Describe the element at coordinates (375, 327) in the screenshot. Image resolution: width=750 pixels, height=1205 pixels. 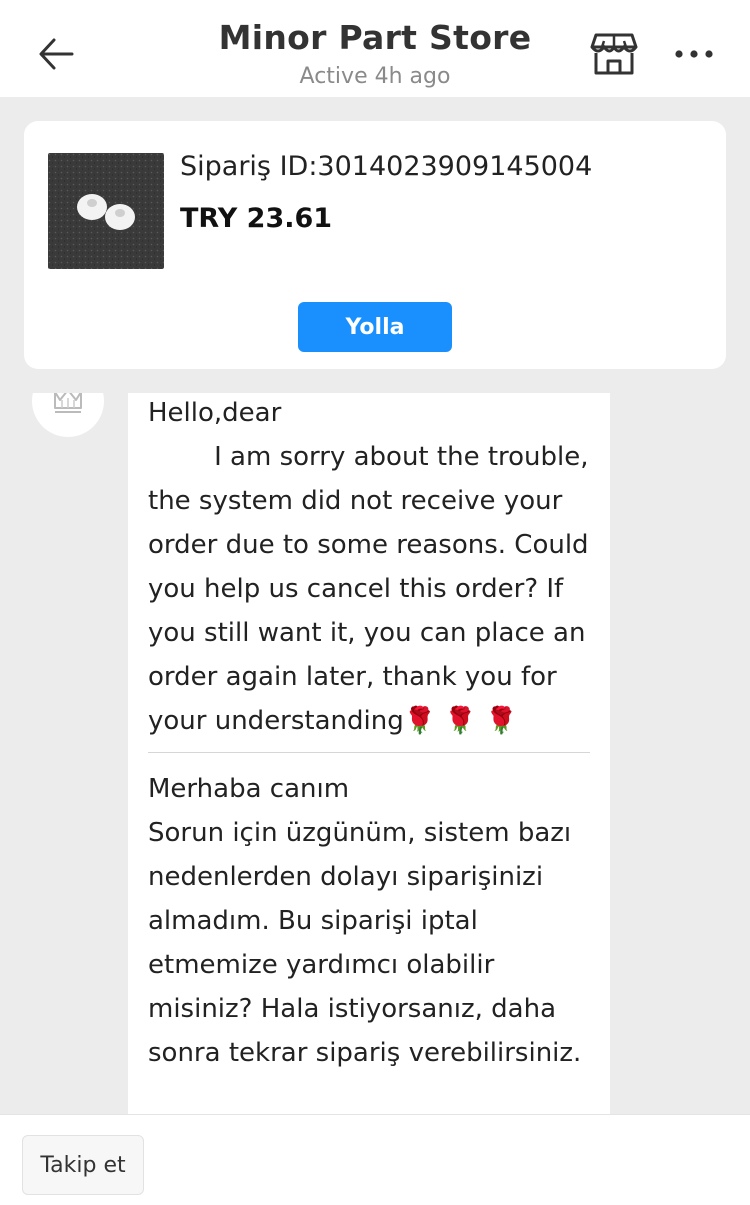
I see `send-order-button: Yolla` at that location.